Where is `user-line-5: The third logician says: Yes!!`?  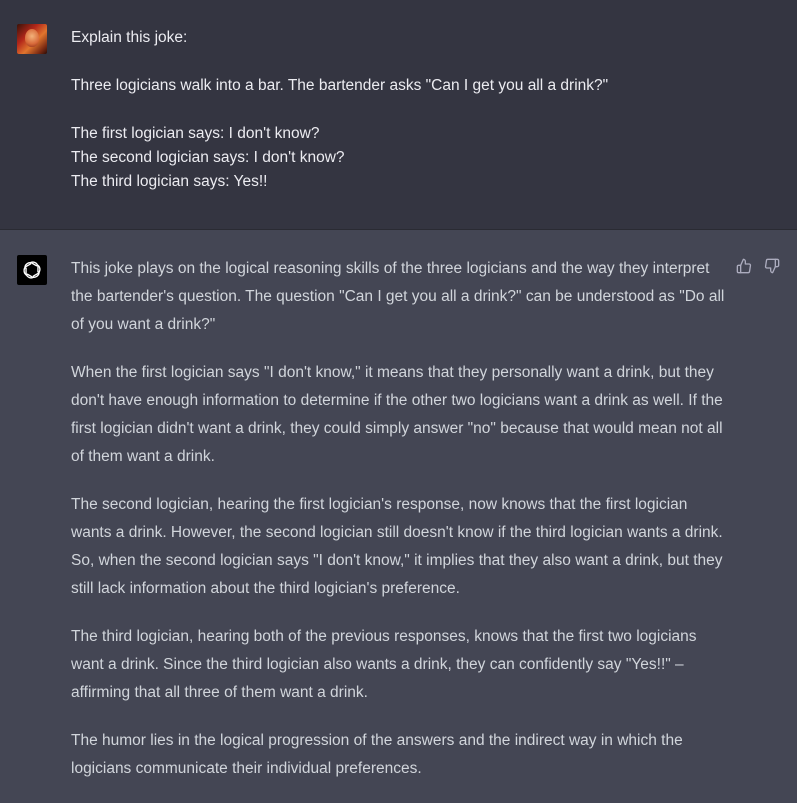 user-line-5: The third logician says: Yes!! is located at coordinates (169, 181).